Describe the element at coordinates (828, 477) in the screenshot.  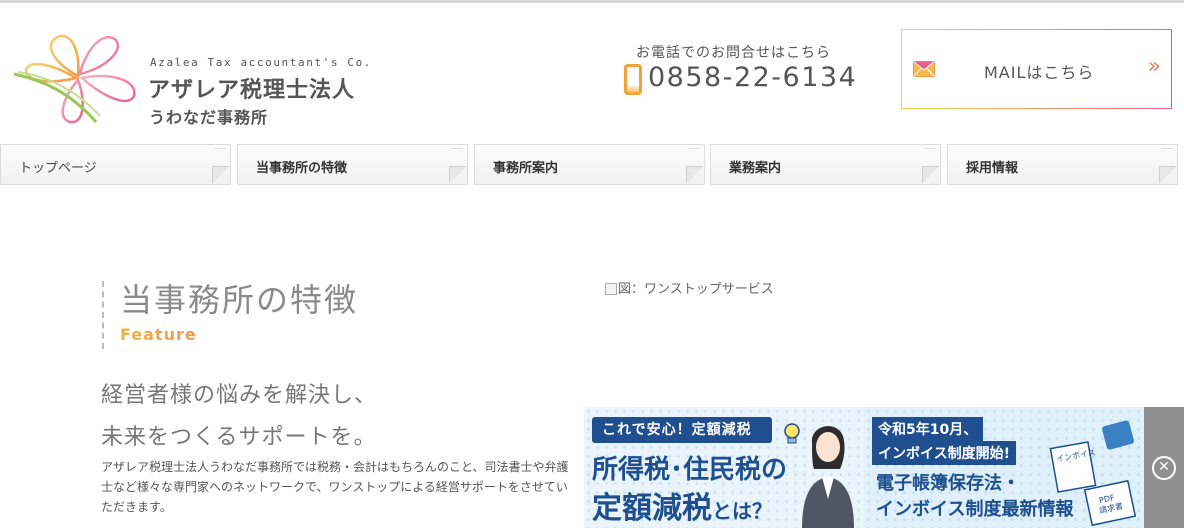
I see `businesswoman-illustration` at that location.